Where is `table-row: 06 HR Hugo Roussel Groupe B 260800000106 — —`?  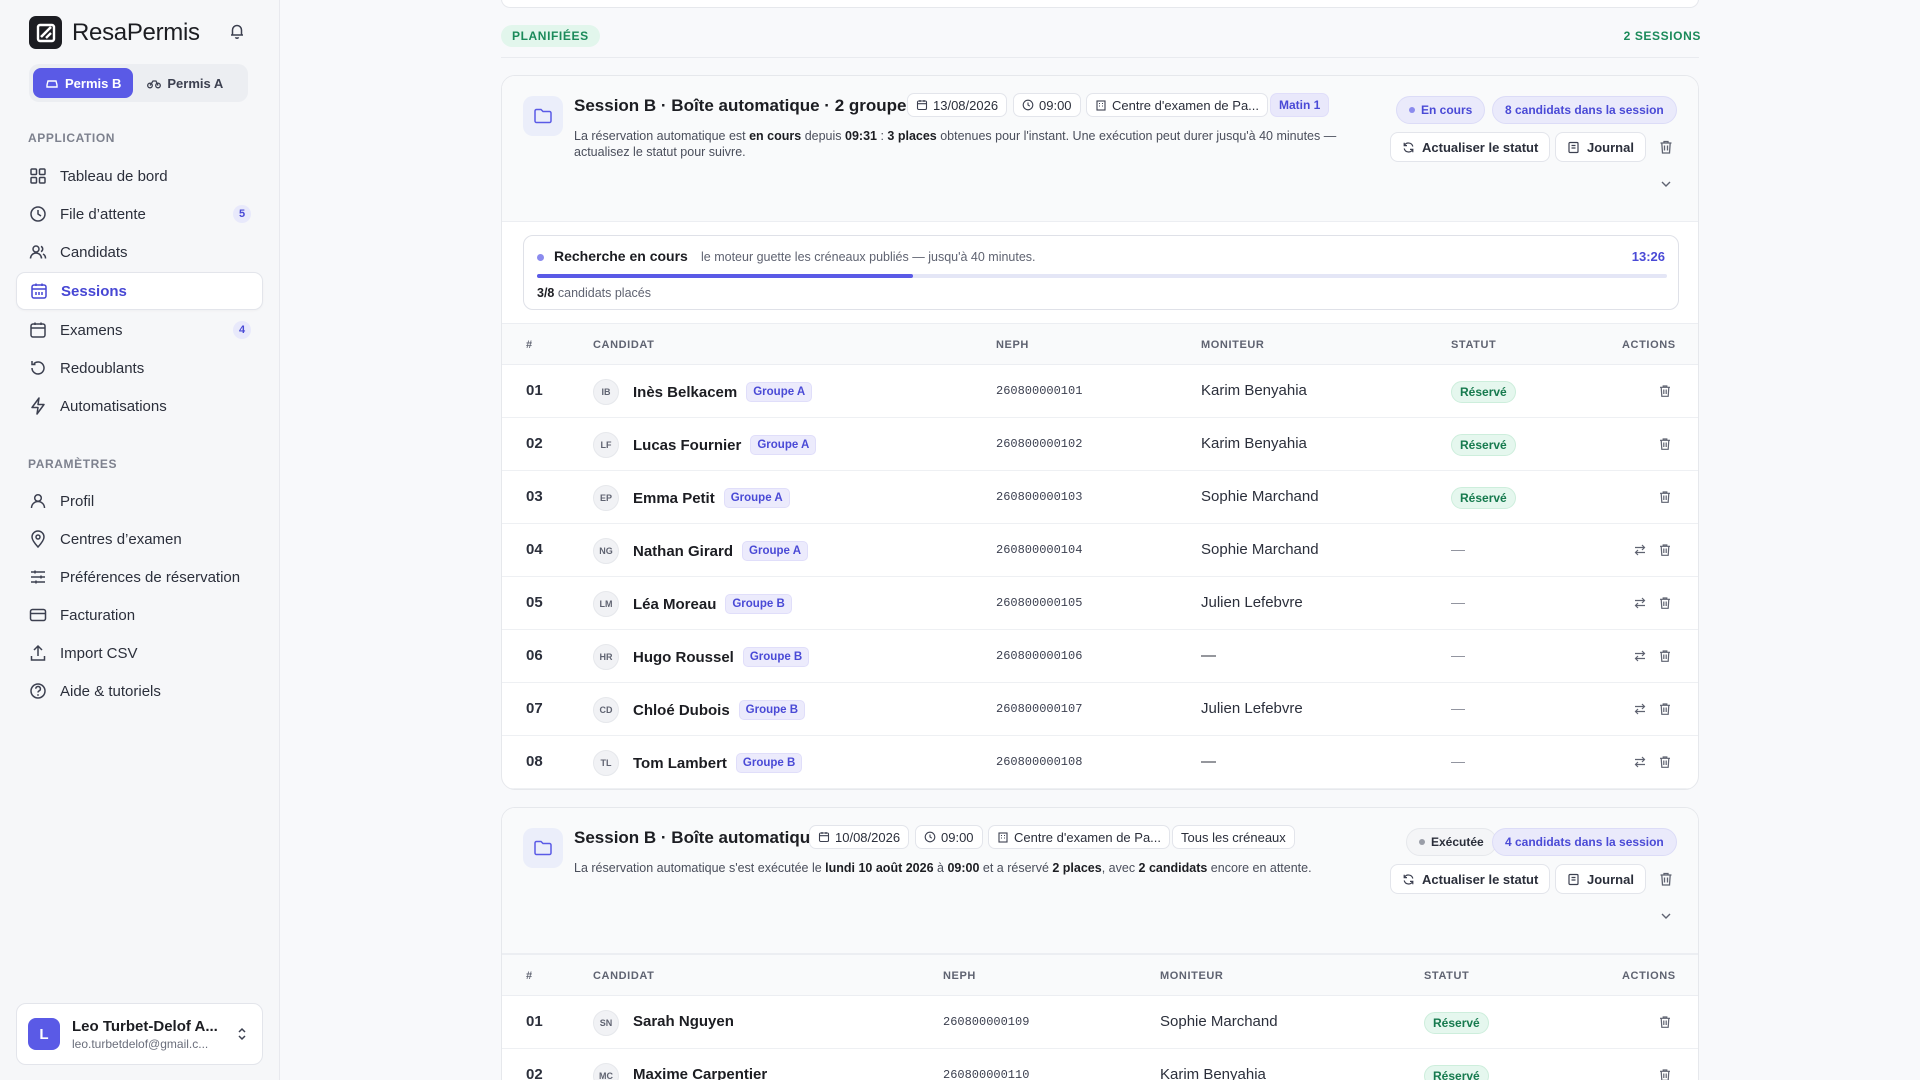
table-row: 06 HR Hugo Roussel Groupe B 260800000106 — — is located at coordinates (1100, 656).